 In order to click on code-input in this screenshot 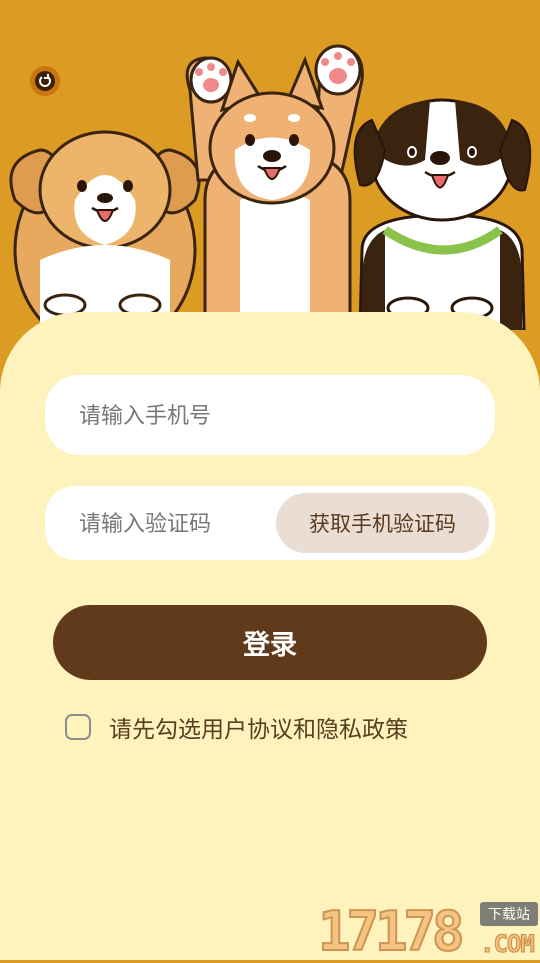, I will do `click(189, 524)`.